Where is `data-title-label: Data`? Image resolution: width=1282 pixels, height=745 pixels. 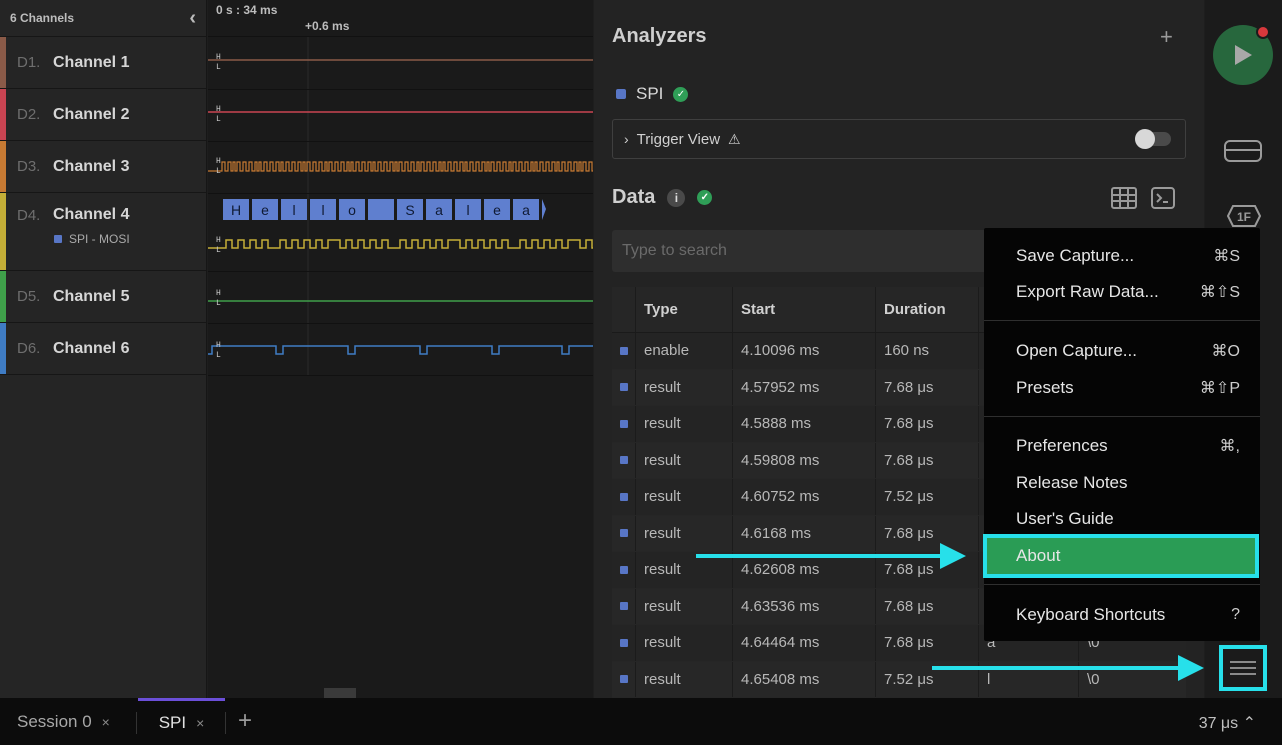
data-title-label: Data is located at coordinates (634, 197).